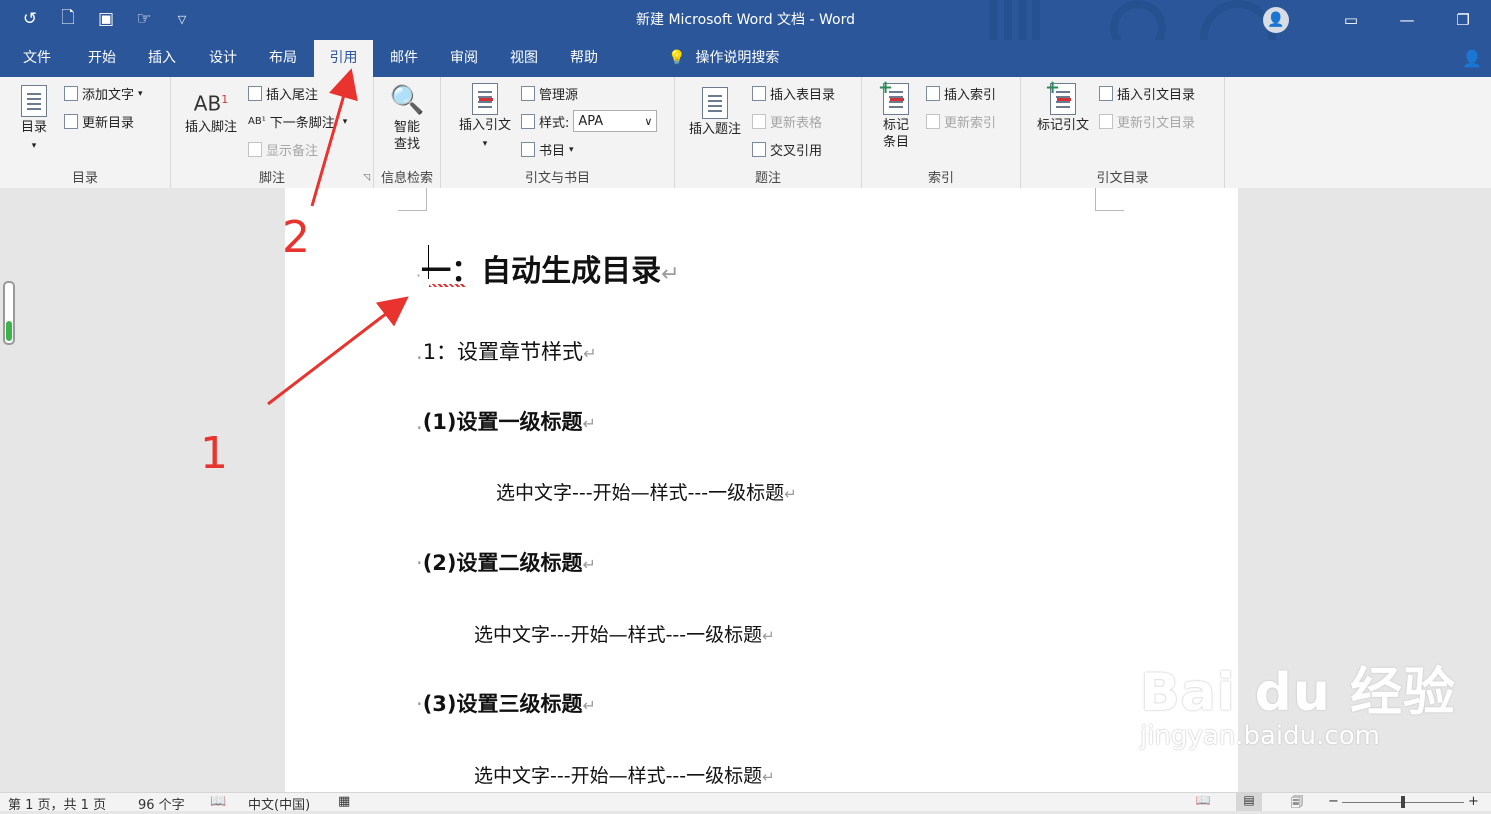  What do you see at coordinates (549, 93) in the screenshot?
I see `manage-sources-button: 管理源` at bounding box center [549, 93].